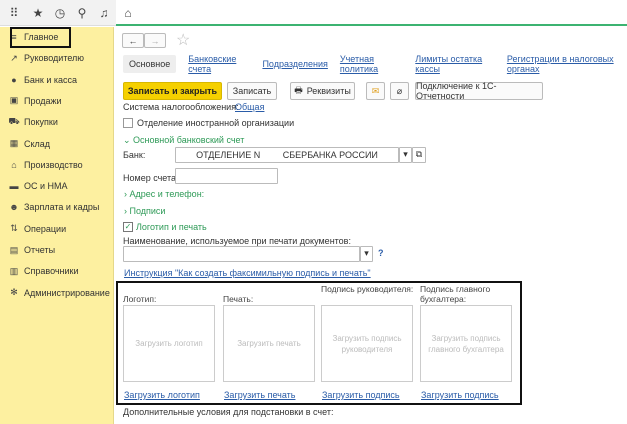  I want to click on sidebar-item: ▦ Склад, so click(56, 144).